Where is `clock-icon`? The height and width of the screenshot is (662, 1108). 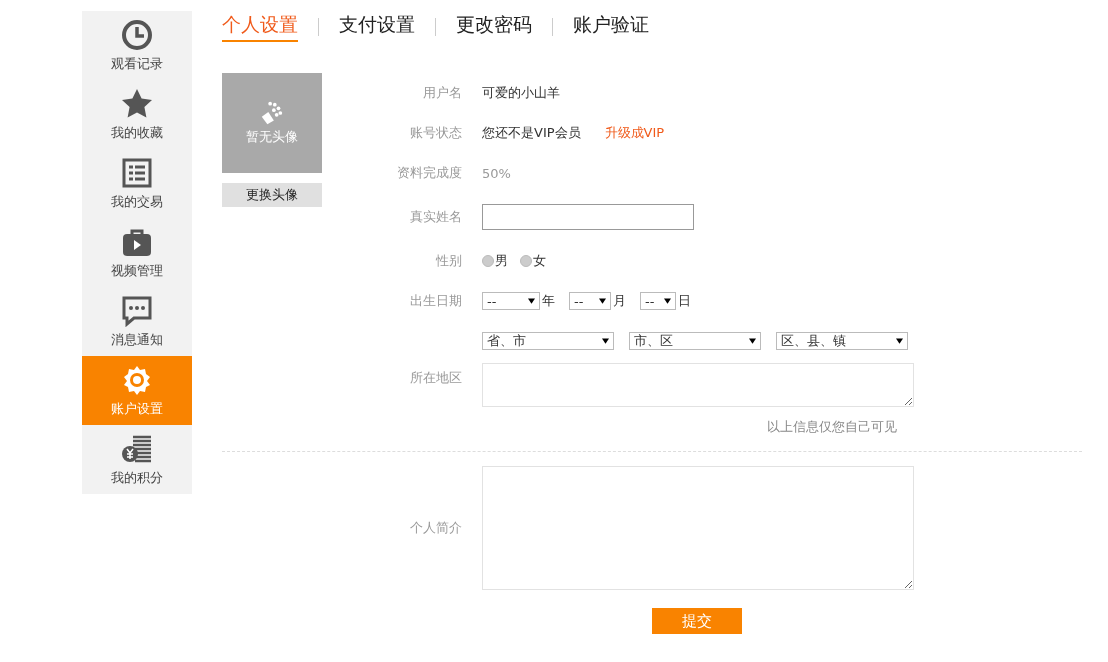
clock-icon is located at coordinates (137, 34).